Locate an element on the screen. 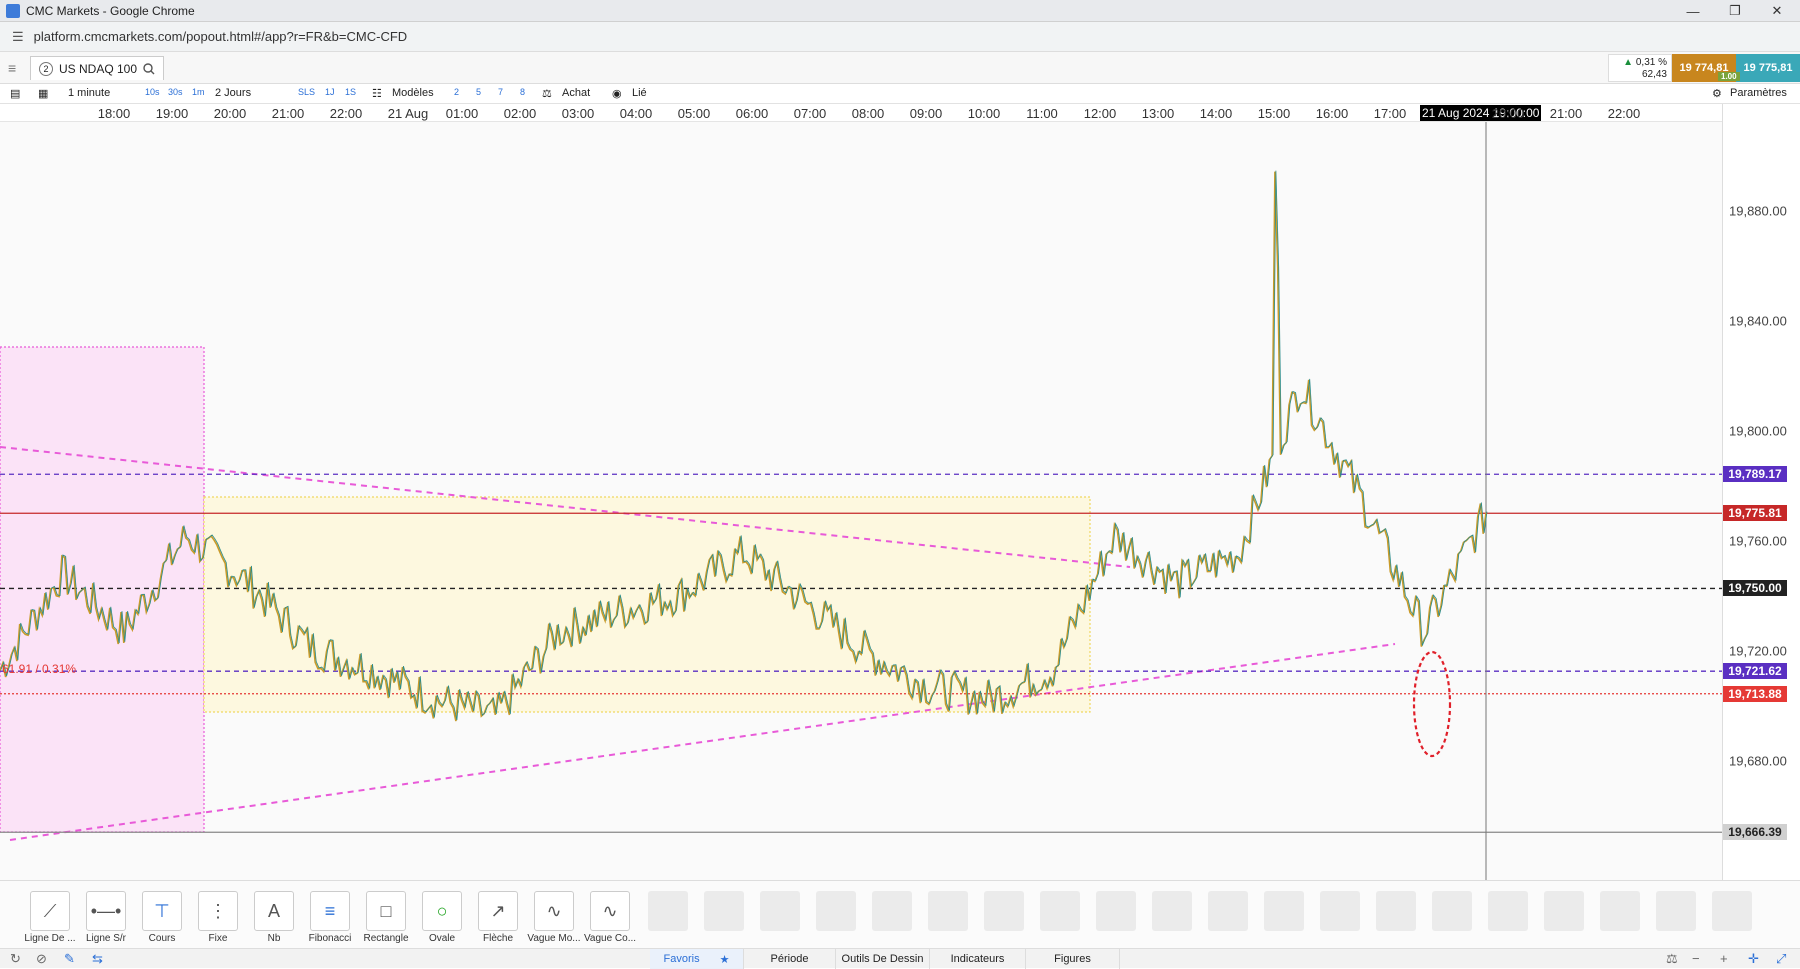 Image resolution: width=1800 pixels, height=969 pixels. search-icon is located at coordinates (149, 68).